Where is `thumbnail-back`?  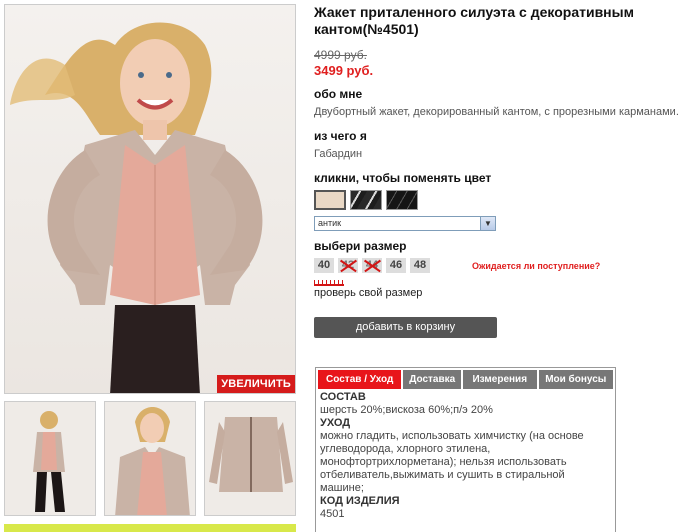
thumbnail-back is located at coordinates (250, 458).